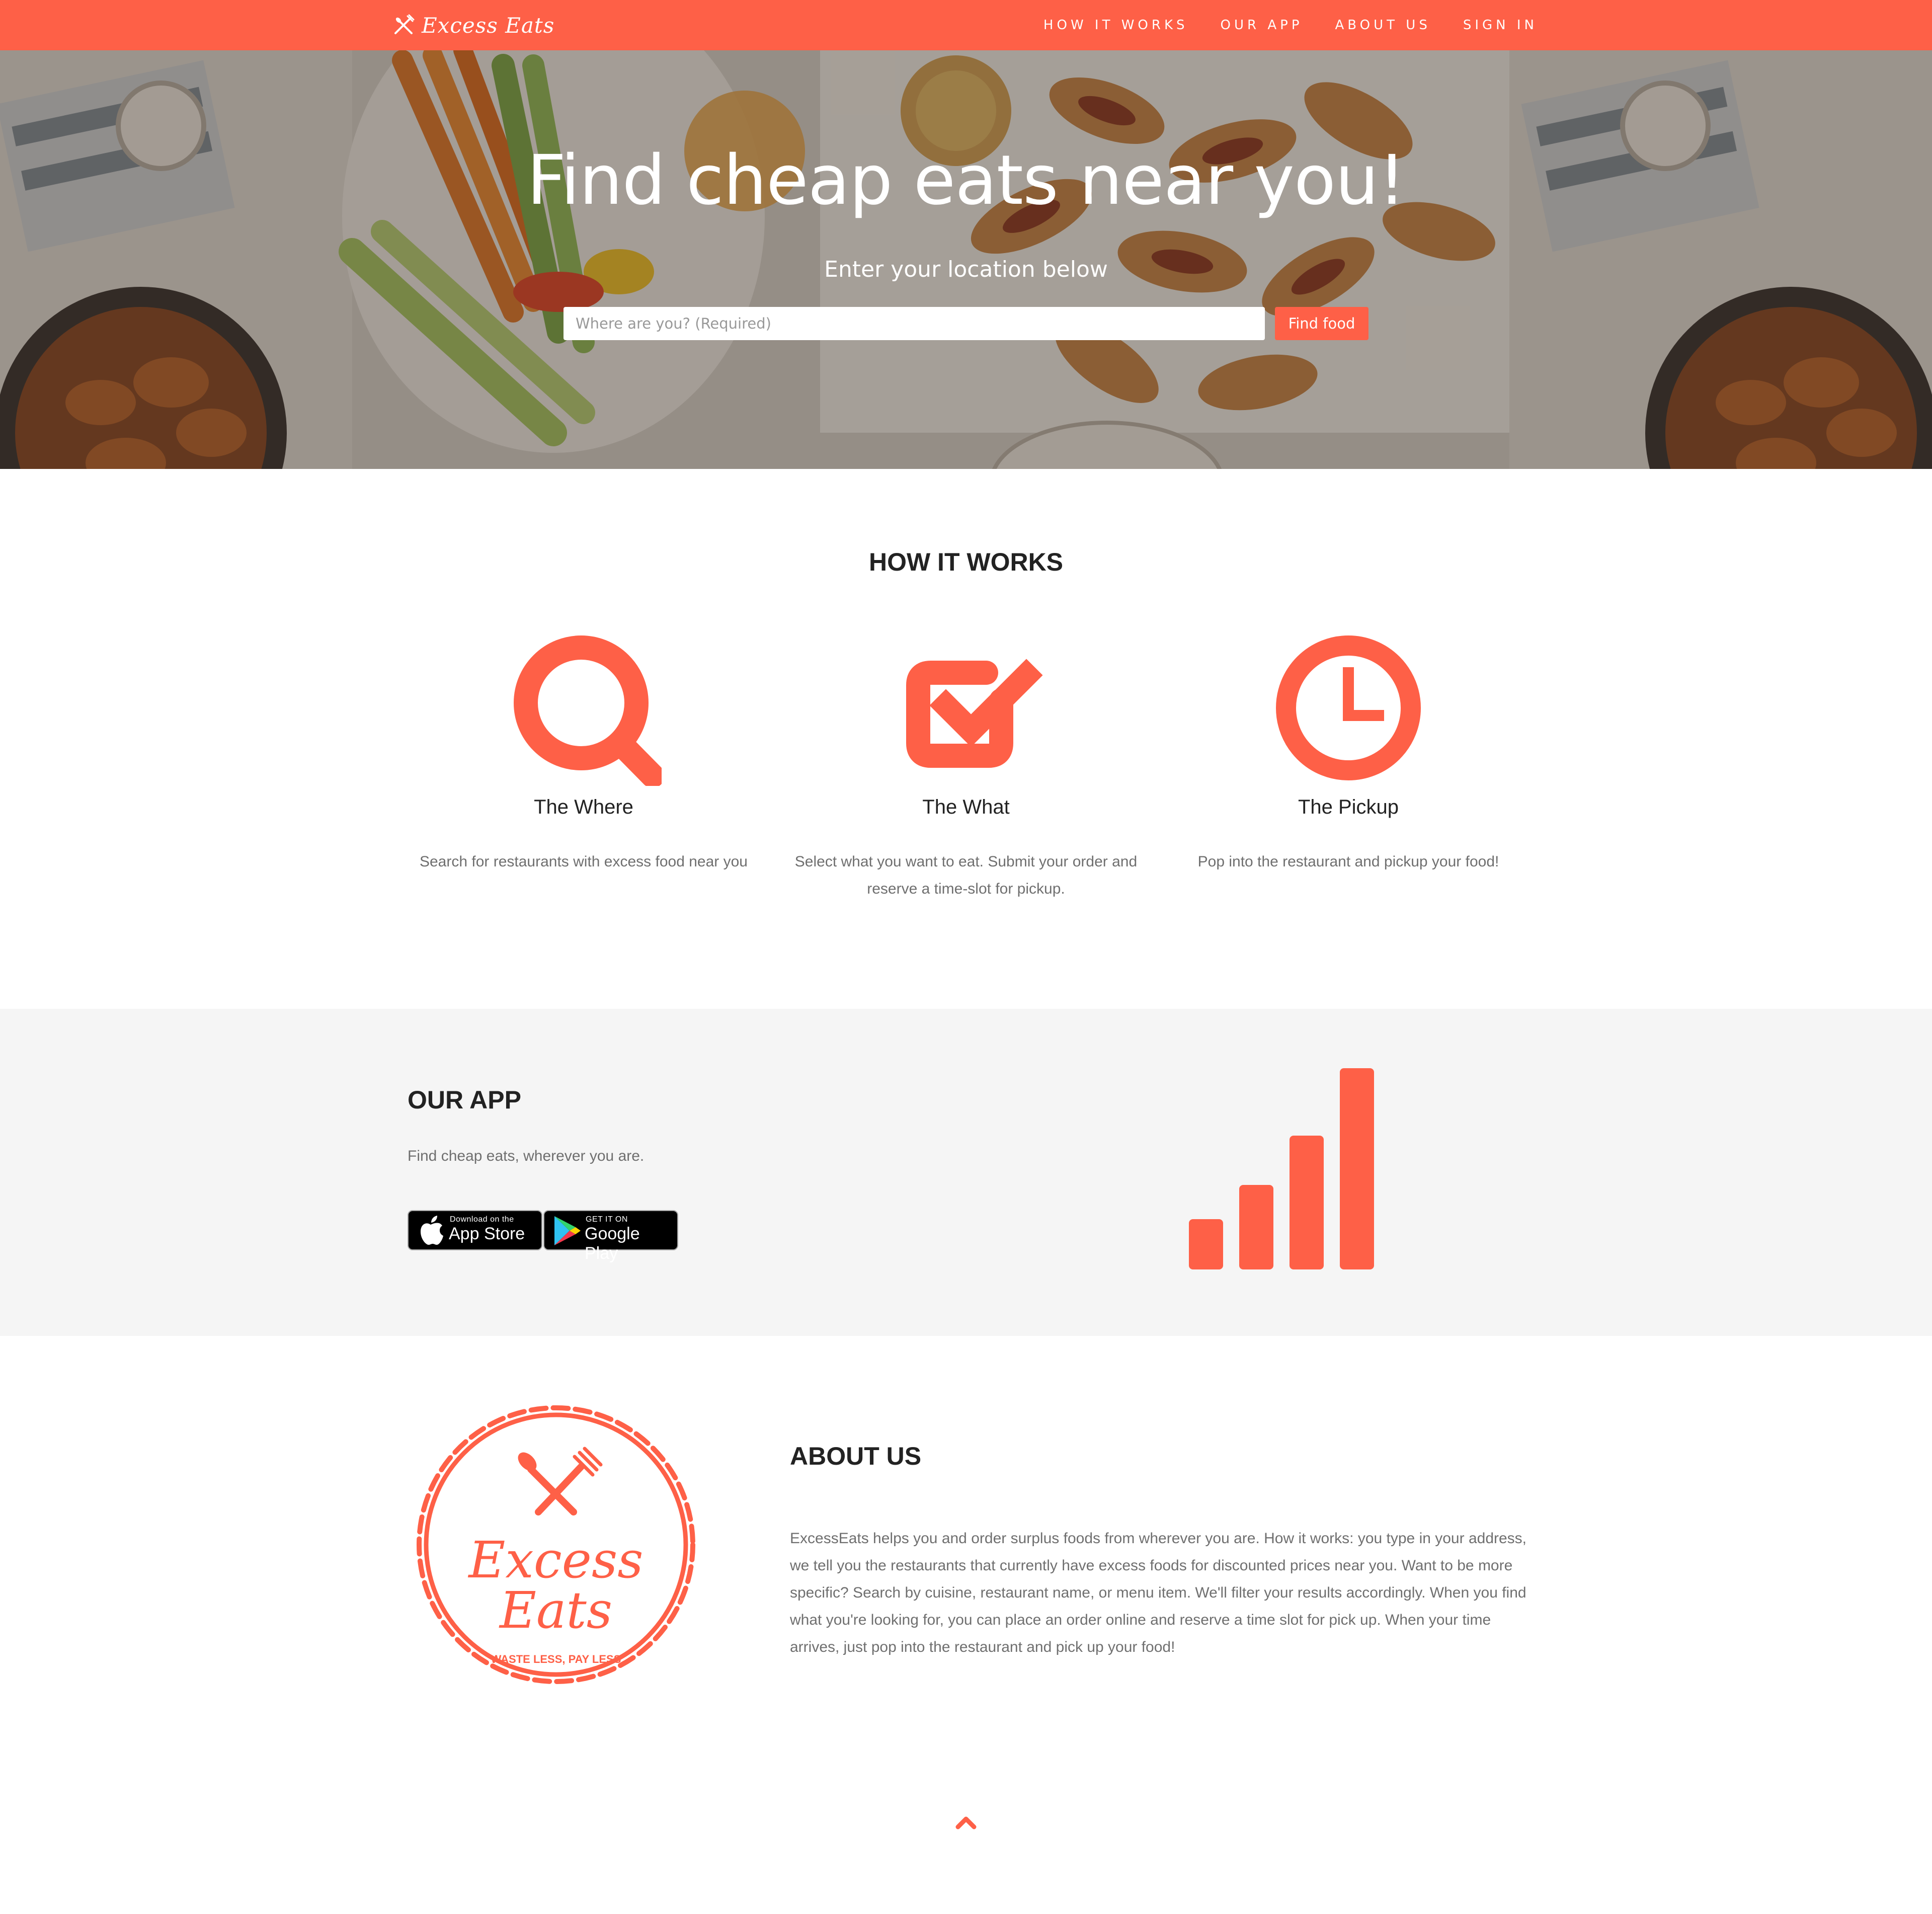  Describe the element at coordinates (1349, 807) in the screenshot. I see `feature-title: The Pickup` at that location.